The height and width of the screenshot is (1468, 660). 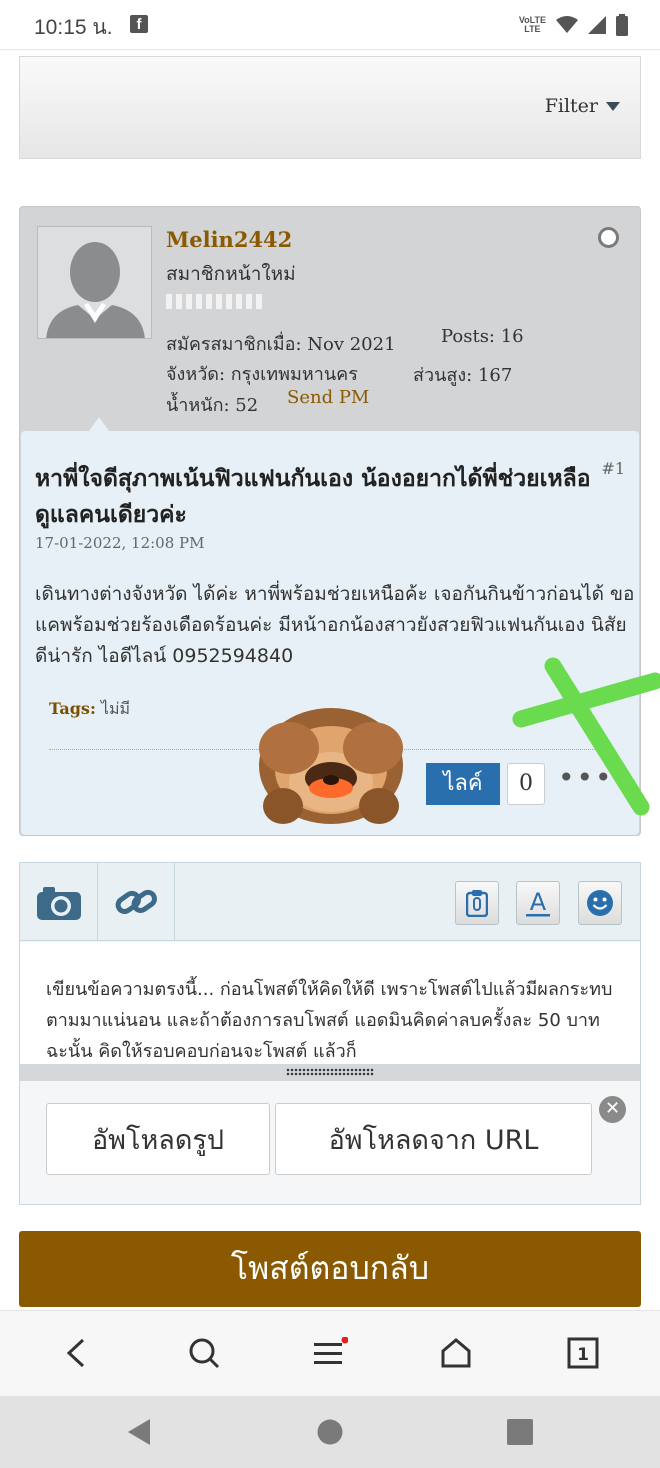 I want to click on grip-icon, so click(x=330, y=1072).